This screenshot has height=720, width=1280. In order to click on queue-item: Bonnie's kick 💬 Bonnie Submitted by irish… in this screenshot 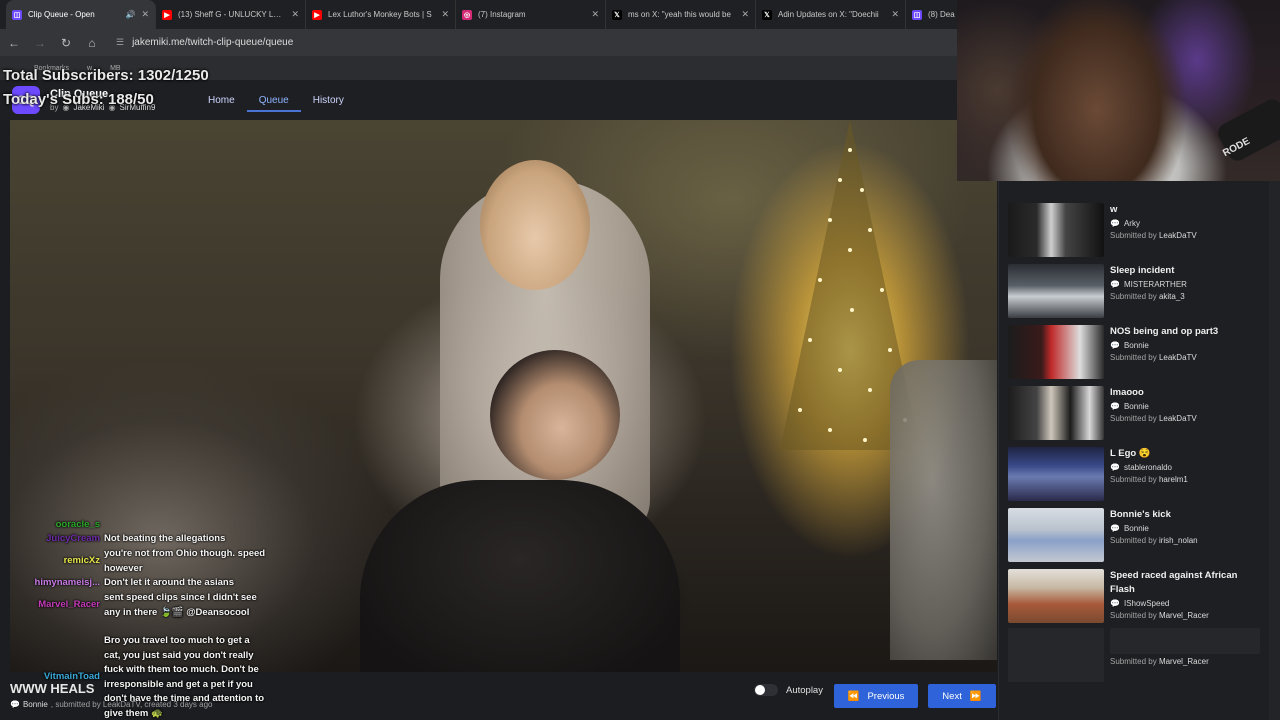, I will do `click(1135, 536)`.